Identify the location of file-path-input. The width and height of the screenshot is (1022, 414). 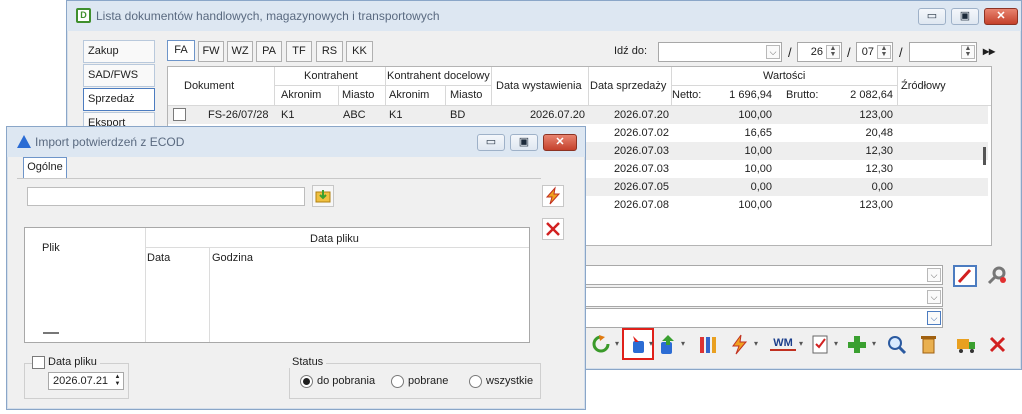
(166, 196).